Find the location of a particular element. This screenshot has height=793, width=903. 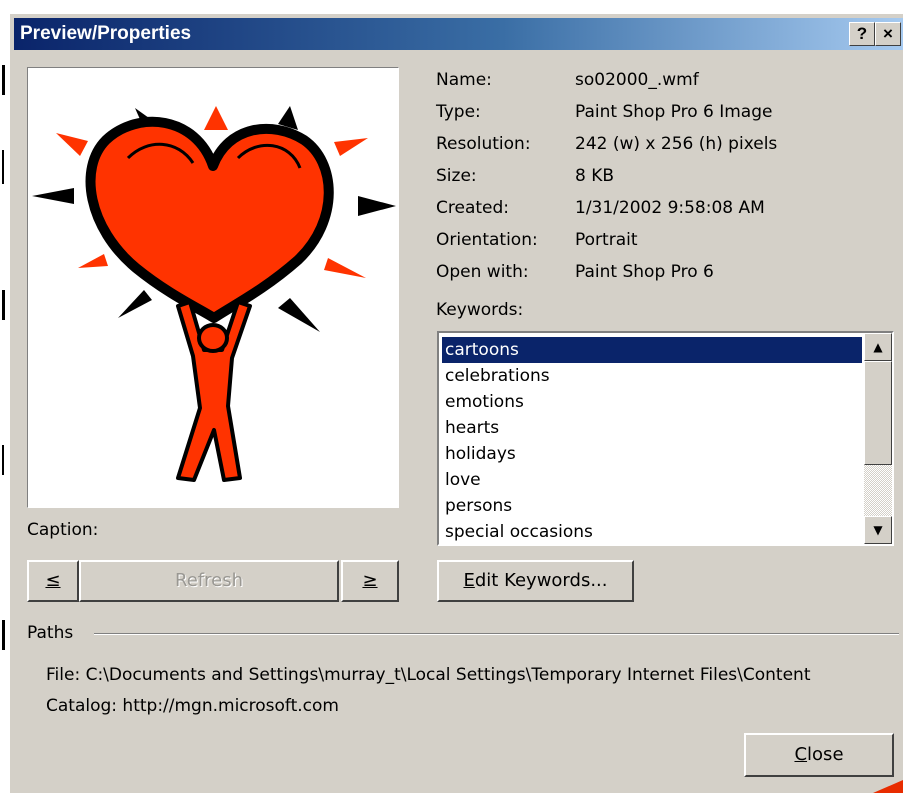

prop-open-with-value: Paint Shop Pro 6 is located at coordinates (644, 272).